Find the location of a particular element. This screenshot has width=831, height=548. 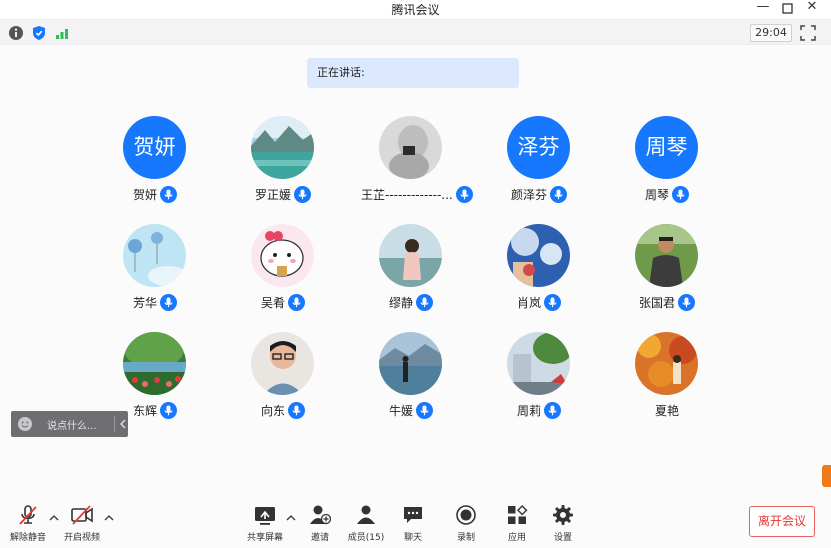

participant-tile: 向东 is located at coordinates (283, 380).